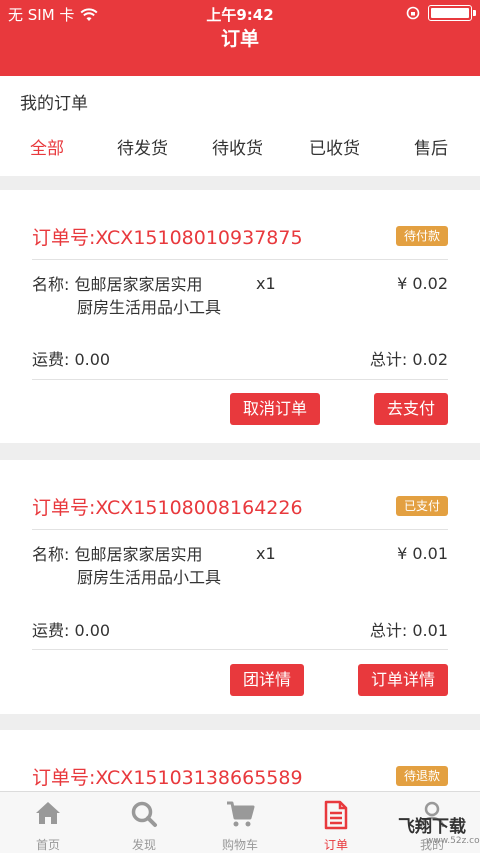  Describe the element at coordinates (47, 146) in the screenshot. I see `tab-all: 全部` at that location.